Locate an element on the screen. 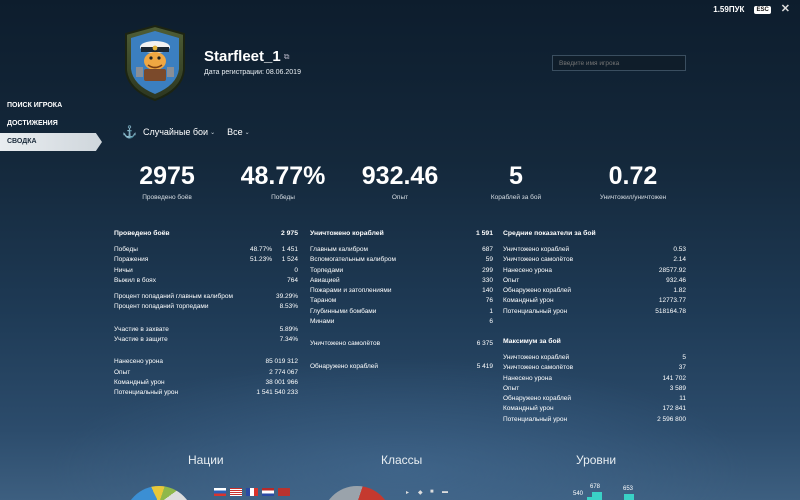 The width and height of the screenshot is (800, 500). nations-pie-chart is located at coordinates (159, 493).